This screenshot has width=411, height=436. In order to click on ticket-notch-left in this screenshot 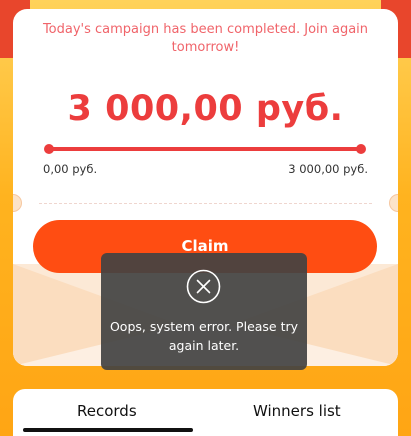, I will do `click(17, 203)`.